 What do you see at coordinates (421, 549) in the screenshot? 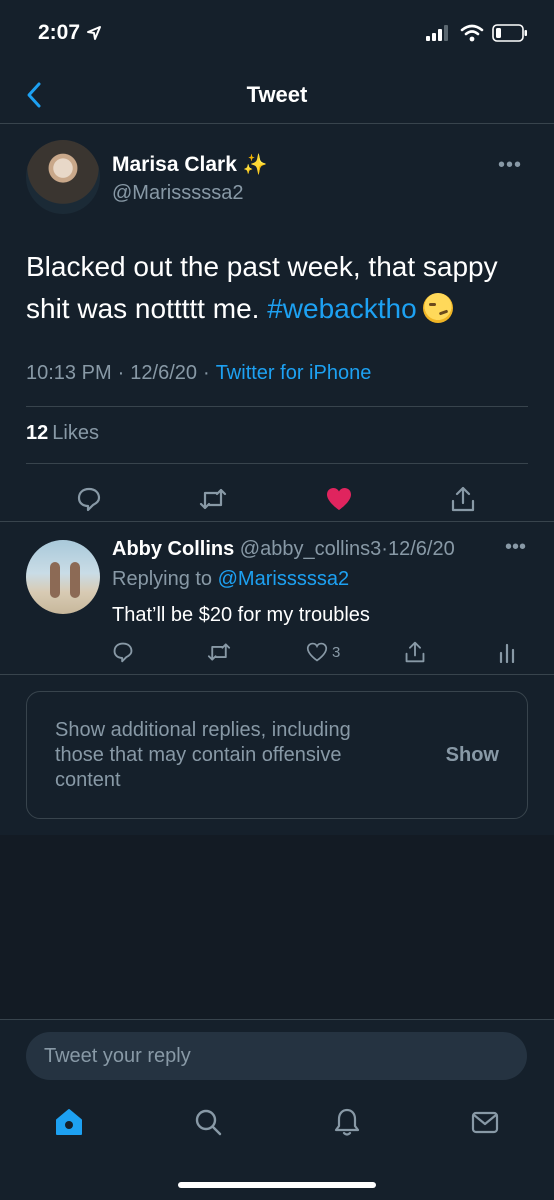
I see `reply-date: 12/6/20` at bounding box center [421, 549].